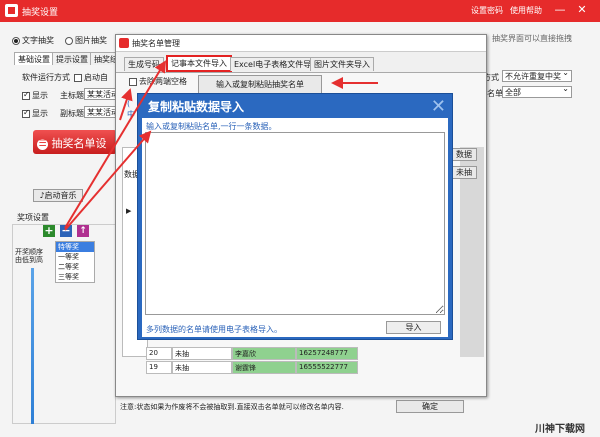  I want to click on tab-generate-numbers: 生成号码, so click(144, 64).